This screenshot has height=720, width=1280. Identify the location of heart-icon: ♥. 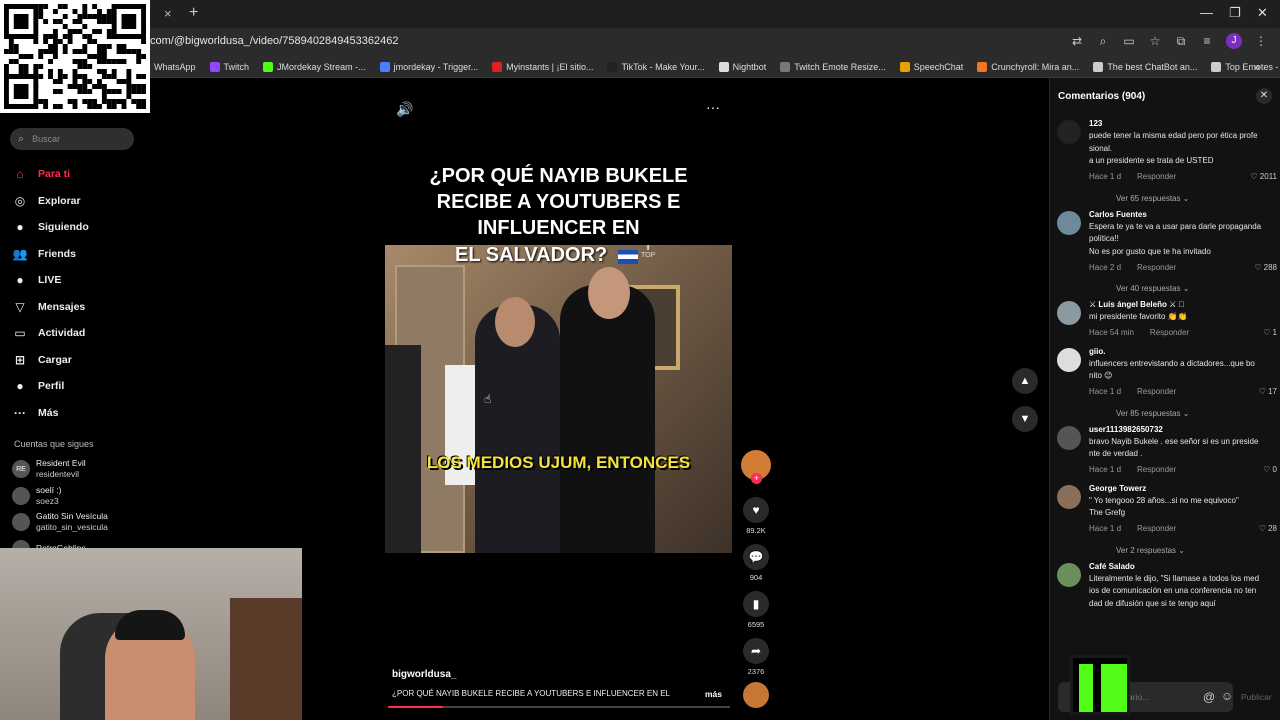
(756, 510).